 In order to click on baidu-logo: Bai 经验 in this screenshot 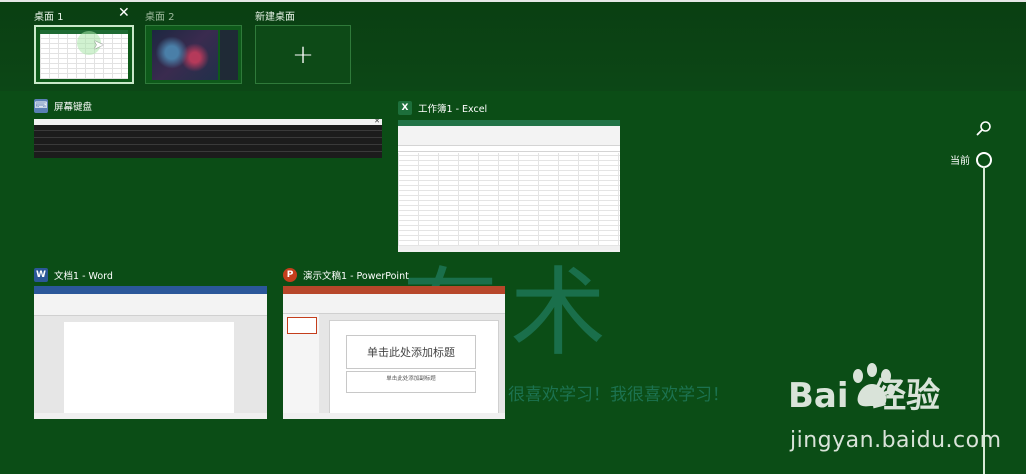, I will do `click(864, 396)`.